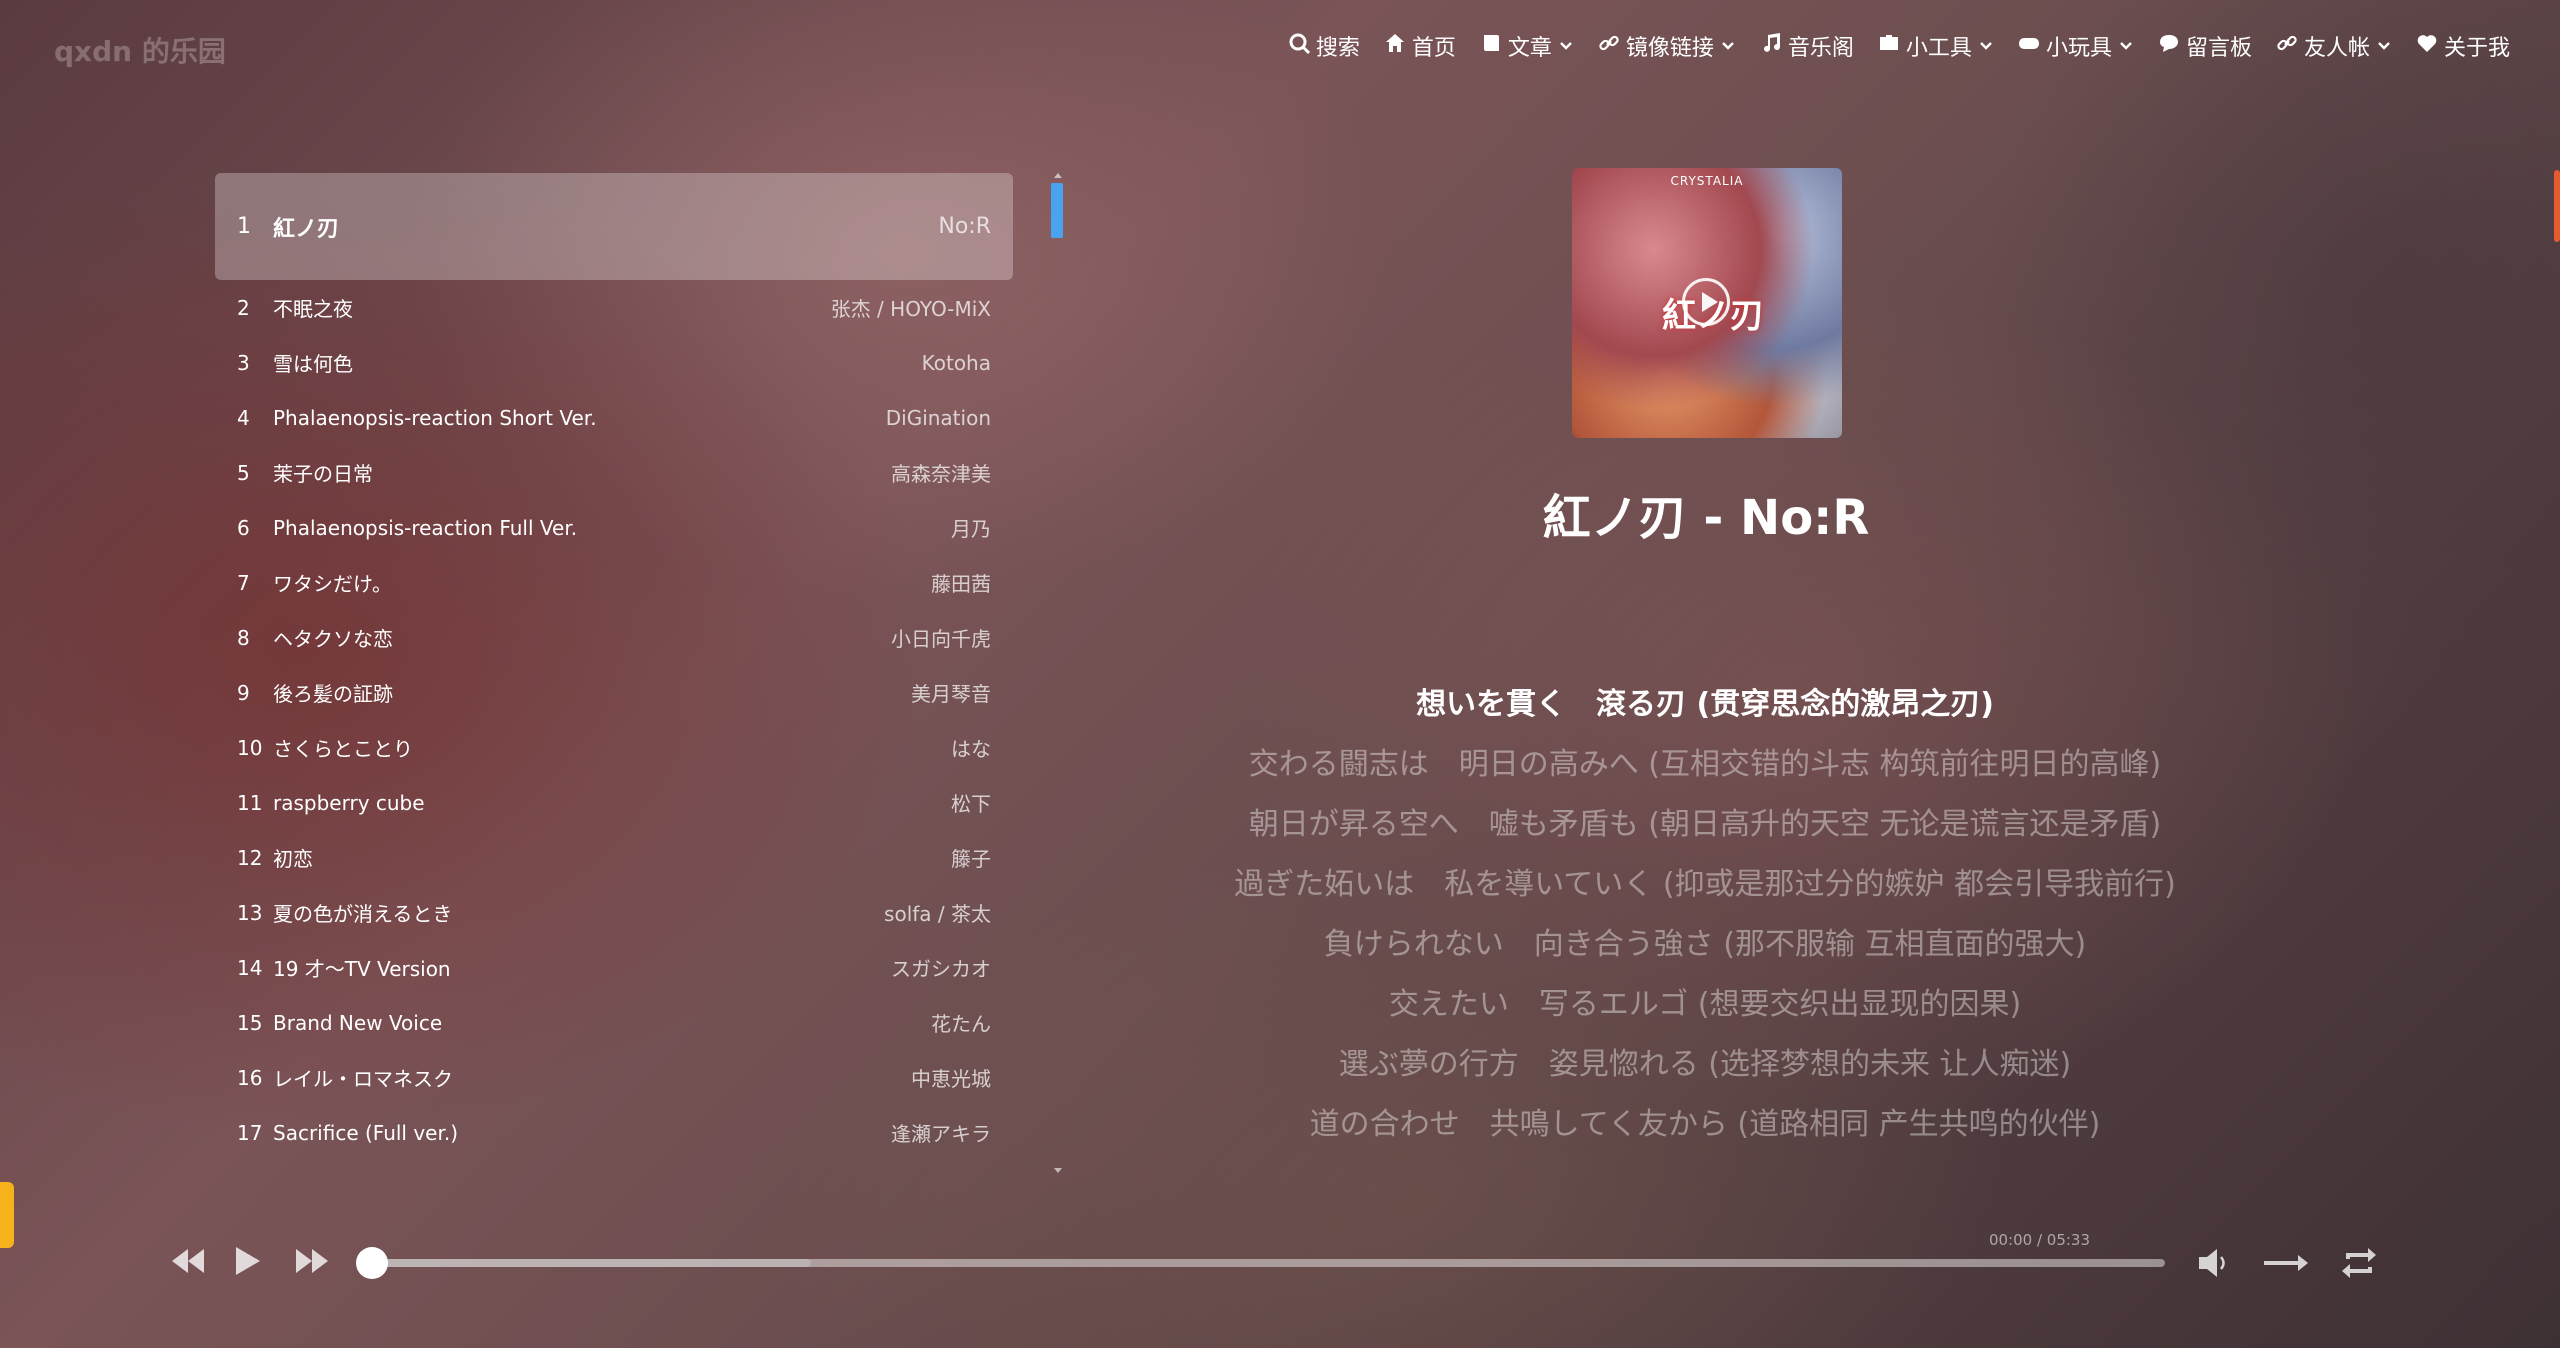  Describe the element at coordinates (614, 637) in the screenshot. I see `playlist-row: 8 ヘタクソな恋 小日向千虎` at that location.